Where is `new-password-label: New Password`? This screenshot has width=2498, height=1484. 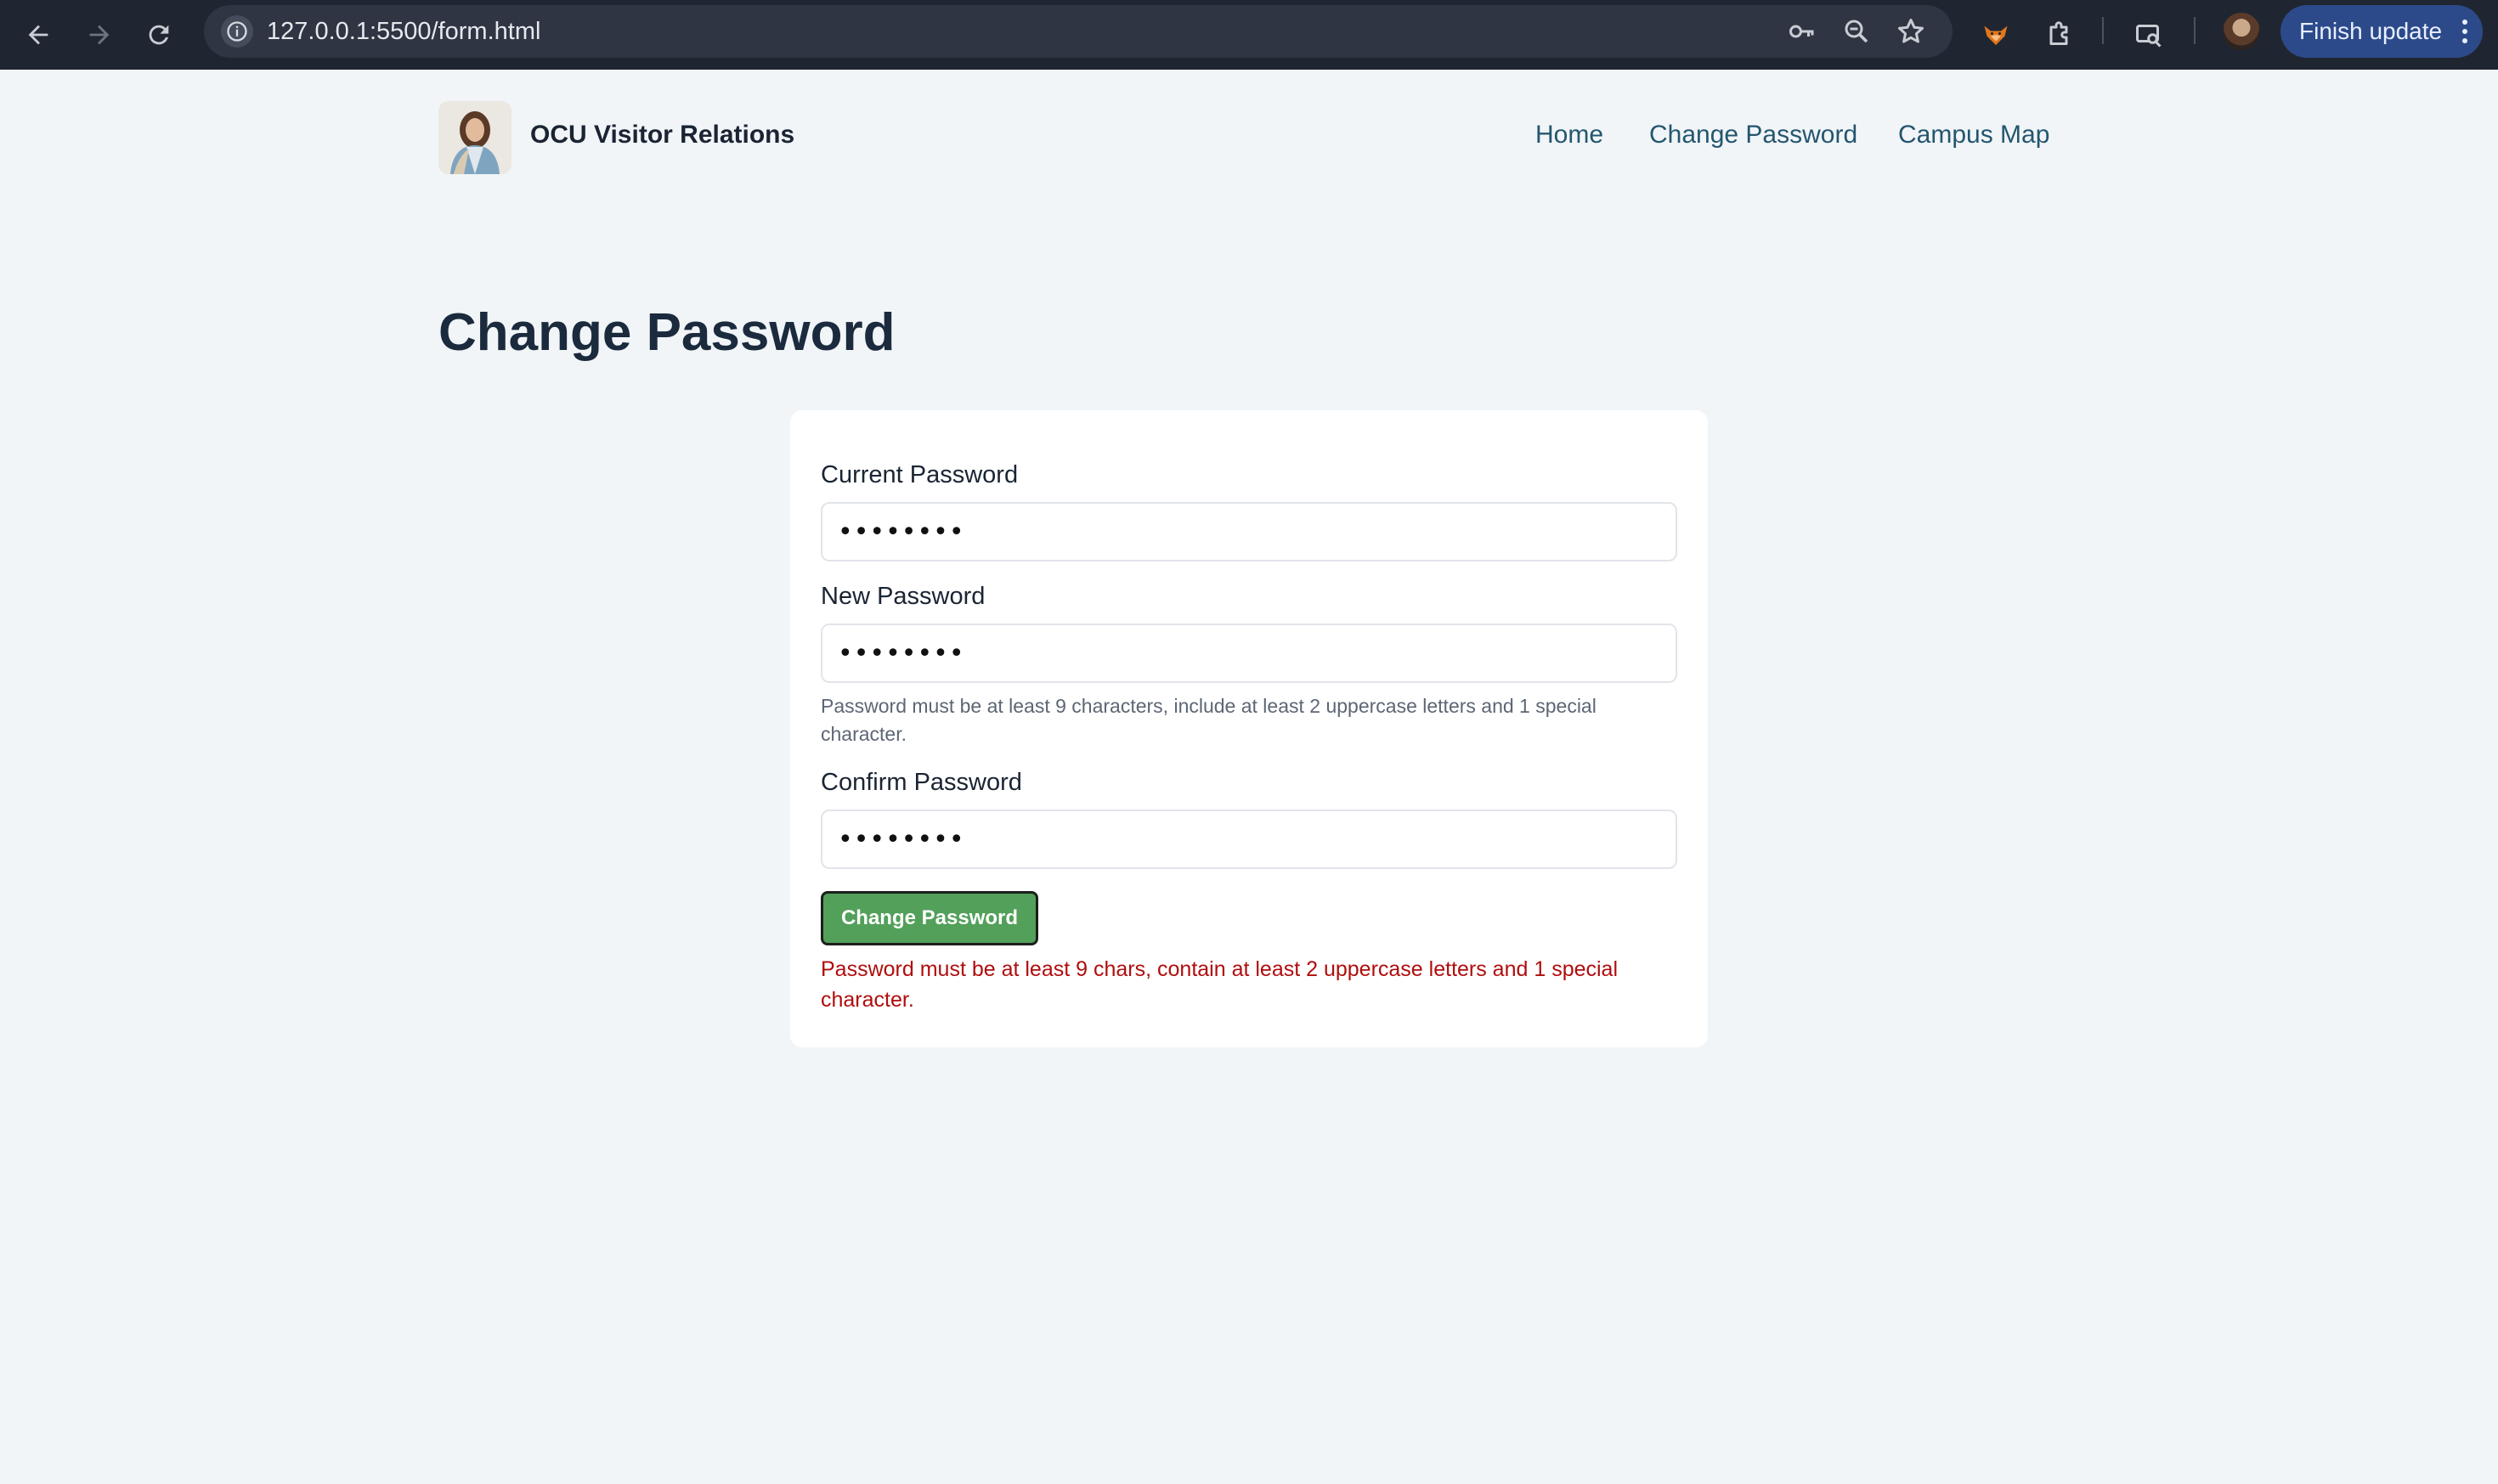 new-password-label: New Password is located at coordinates (903, 596).